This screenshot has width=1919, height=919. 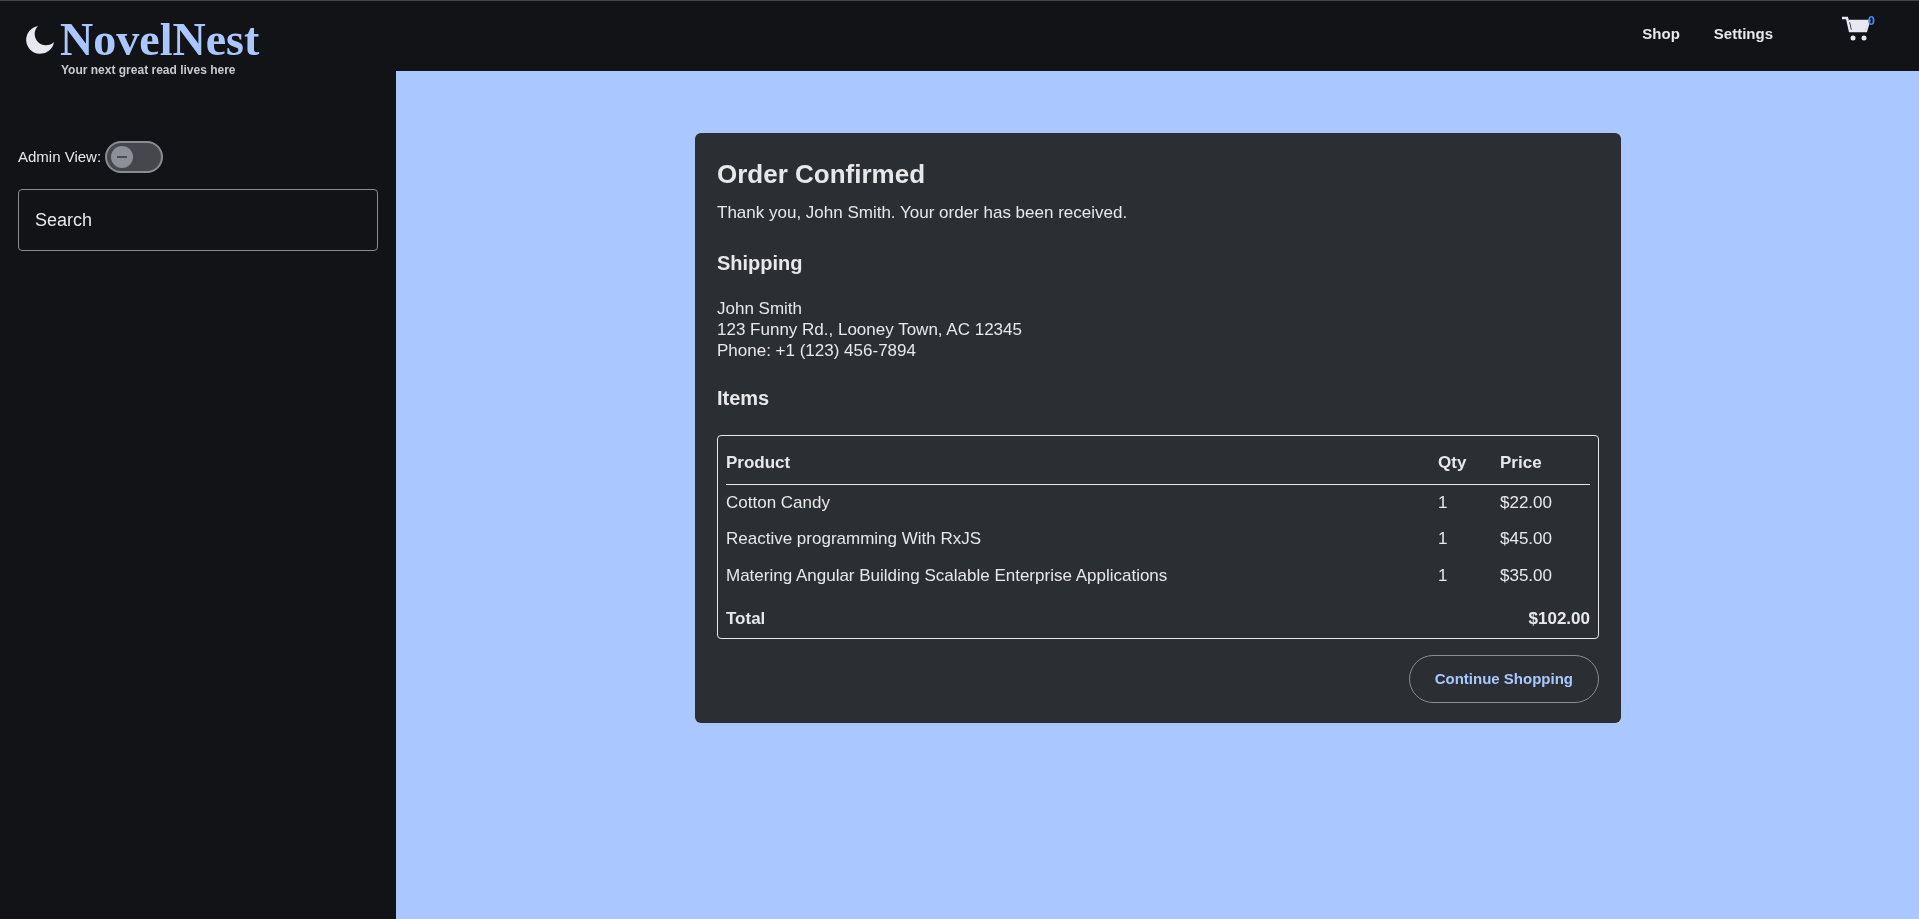 I want to click on table-cell-text: Matering Angular Building Scalable Enterprise Applications, so click(x=947, y=575).